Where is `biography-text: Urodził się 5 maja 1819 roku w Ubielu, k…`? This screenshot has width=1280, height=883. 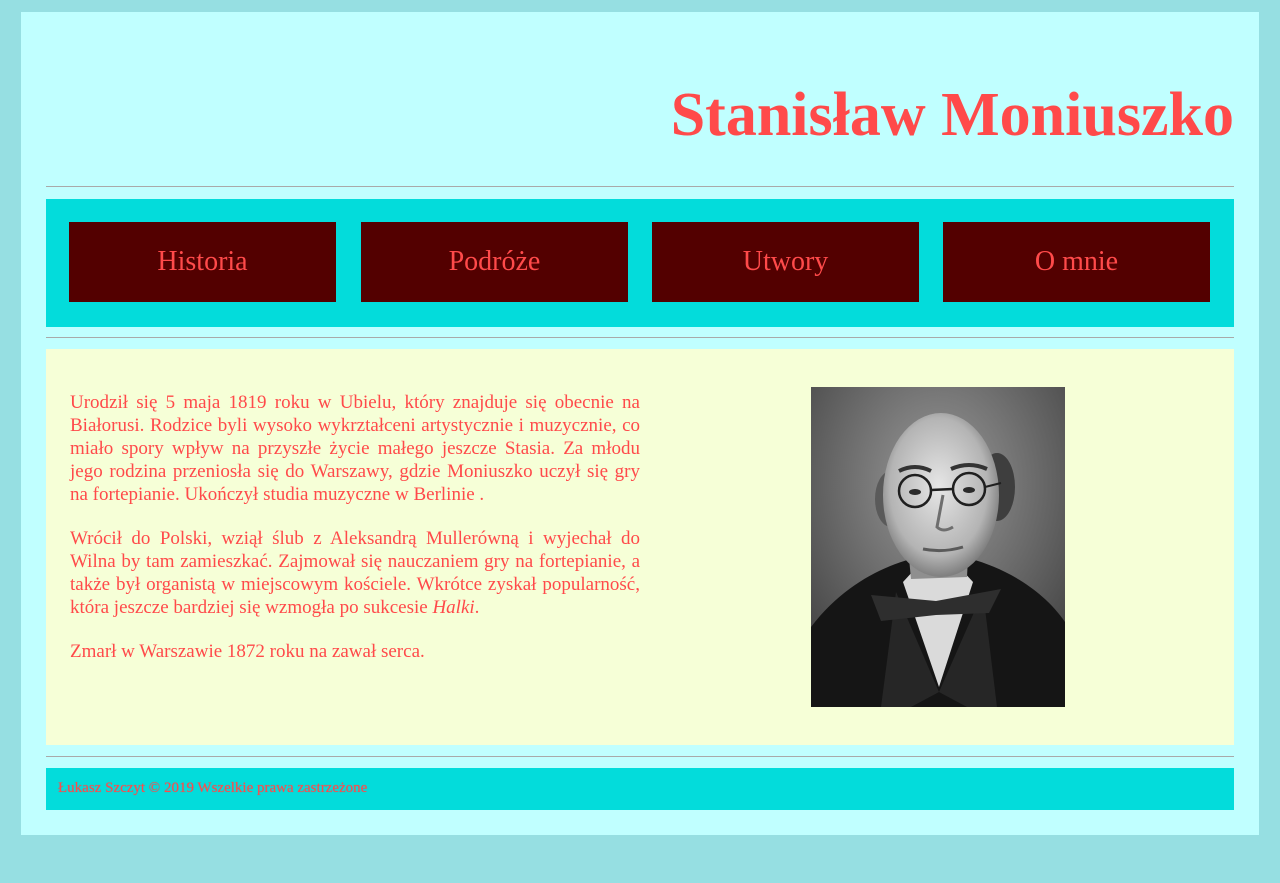
biography-text: Urodził się 5 maja 1819 roku w Ubielu, k… is located at coordinates (355, 537).